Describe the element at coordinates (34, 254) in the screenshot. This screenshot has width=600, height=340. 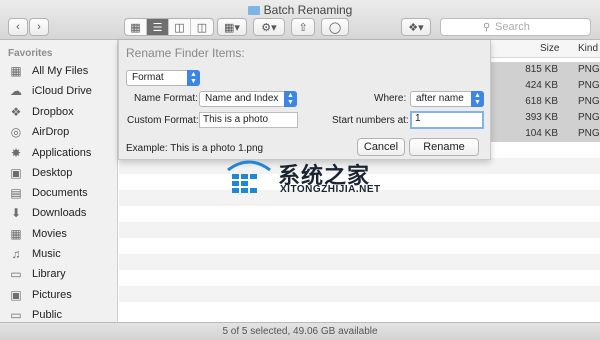
I see `sidebar-item-music: ♫ Music` at that location.